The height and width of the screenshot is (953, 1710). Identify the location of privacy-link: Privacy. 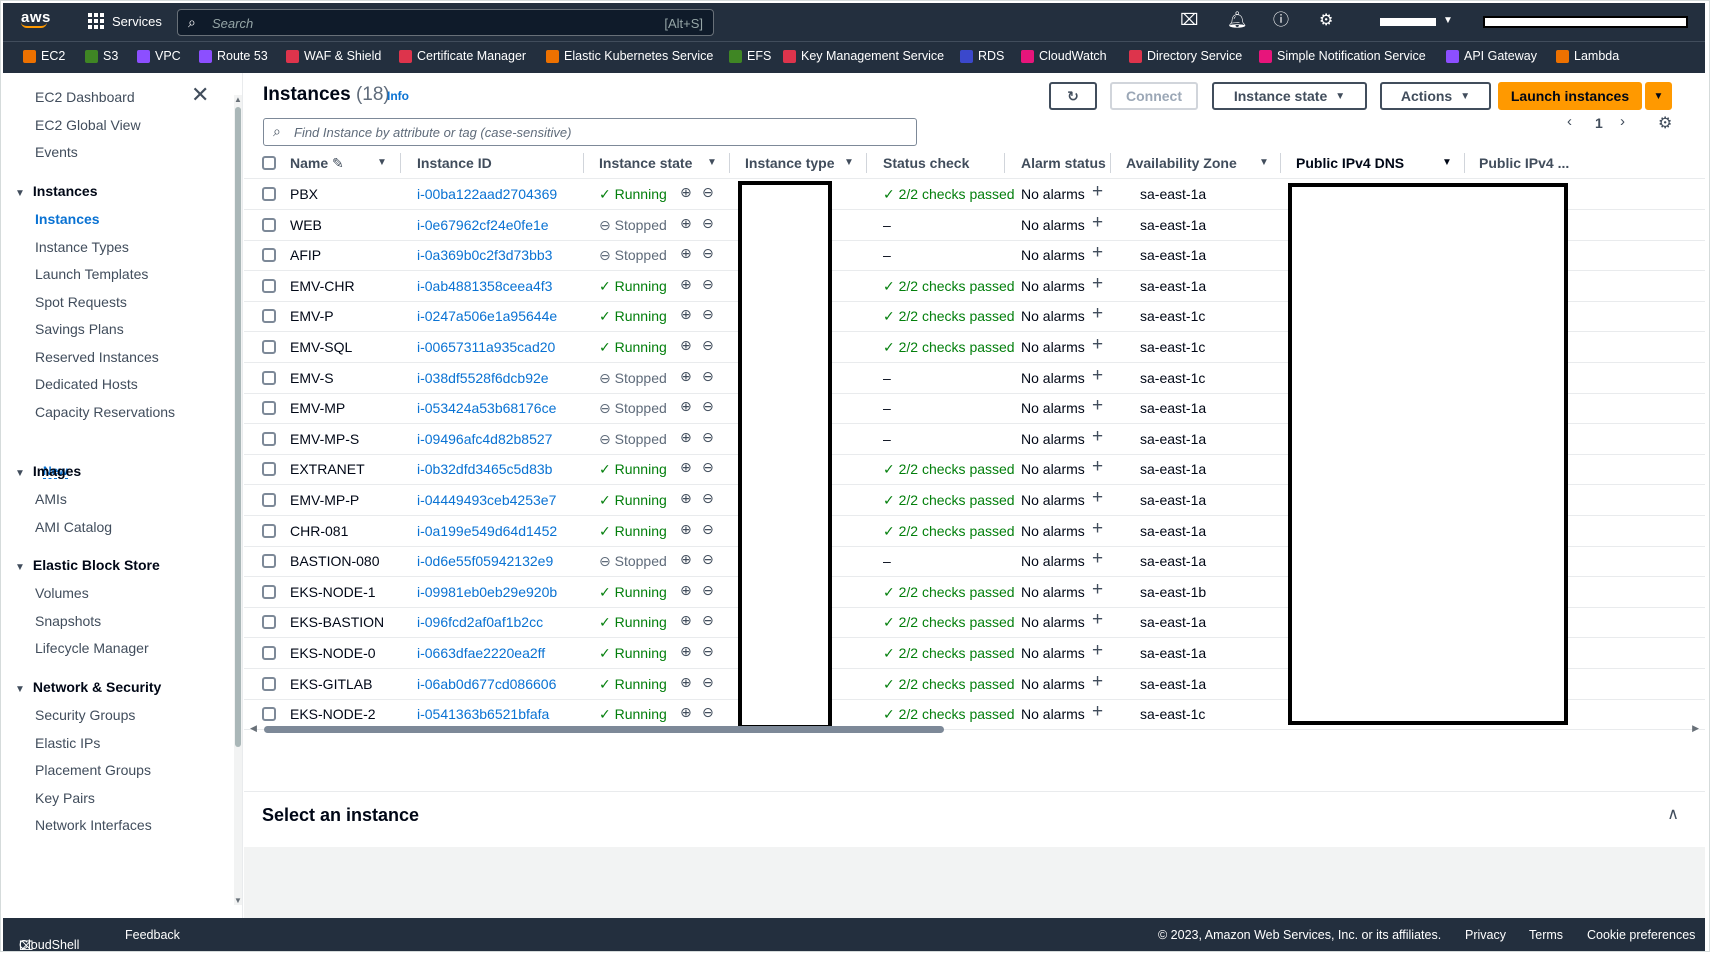
(1485, 935).